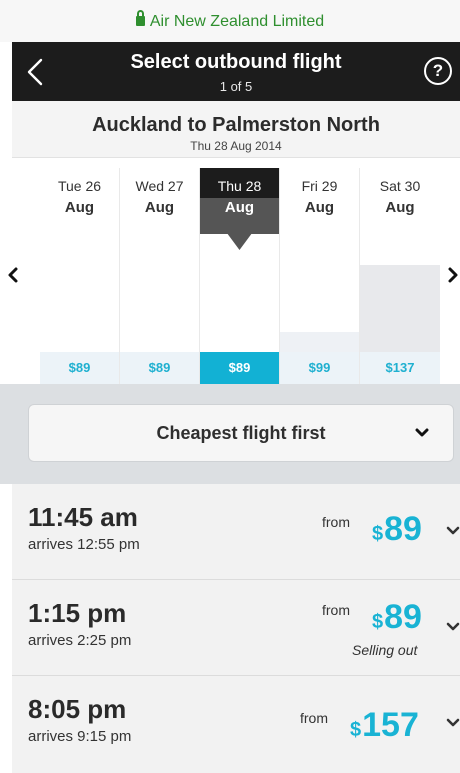  I want to click on date-option-tue-26: Tue 26 Aug $89, so click(80, 276).